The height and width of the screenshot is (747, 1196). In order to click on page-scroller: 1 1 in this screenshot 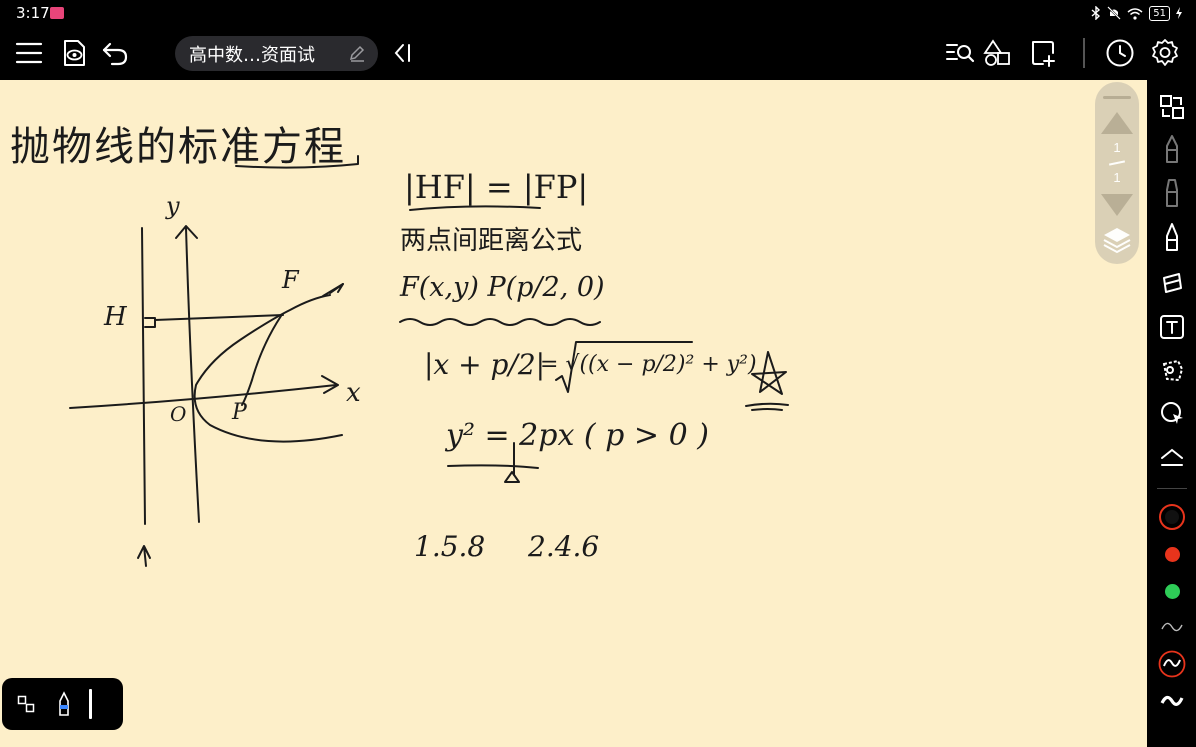, I will do `click(1117, 173)`.